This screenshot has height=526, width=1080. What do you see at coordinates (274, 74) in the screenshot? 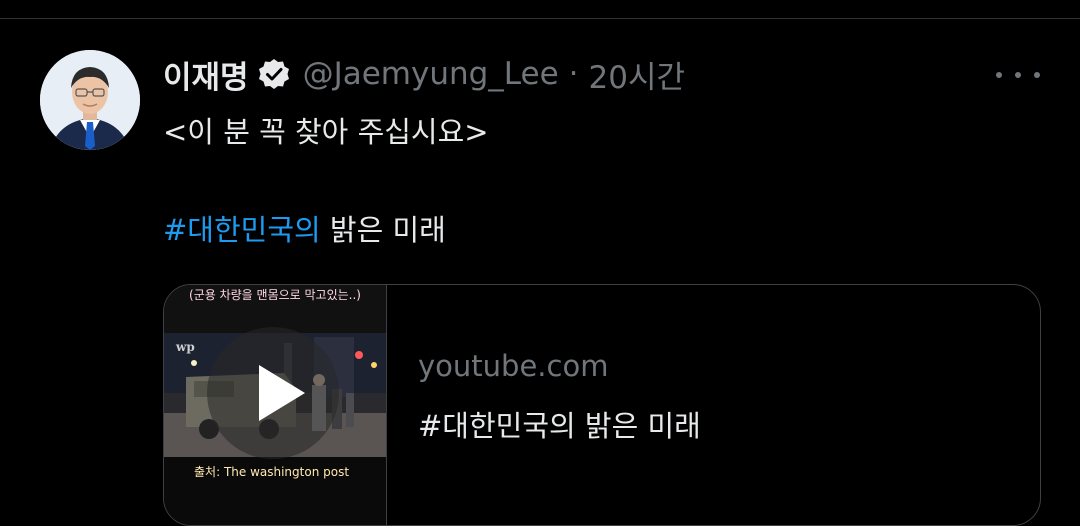
I see `verified-badge-icon` at bounding box center [274, 74].